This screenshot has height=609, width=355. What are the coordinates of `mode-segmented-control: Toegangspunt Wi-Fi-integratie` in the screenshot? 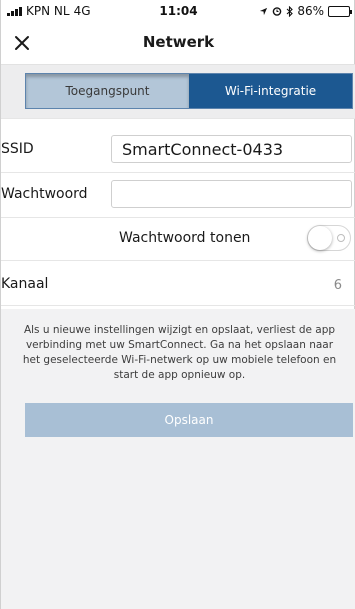 It's located at (189, 91).